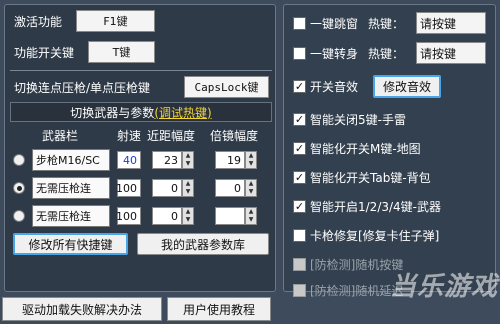 The height and width of the screenshot is (324, 500). I want to click on column-rate: 射速, so click(129, 136).